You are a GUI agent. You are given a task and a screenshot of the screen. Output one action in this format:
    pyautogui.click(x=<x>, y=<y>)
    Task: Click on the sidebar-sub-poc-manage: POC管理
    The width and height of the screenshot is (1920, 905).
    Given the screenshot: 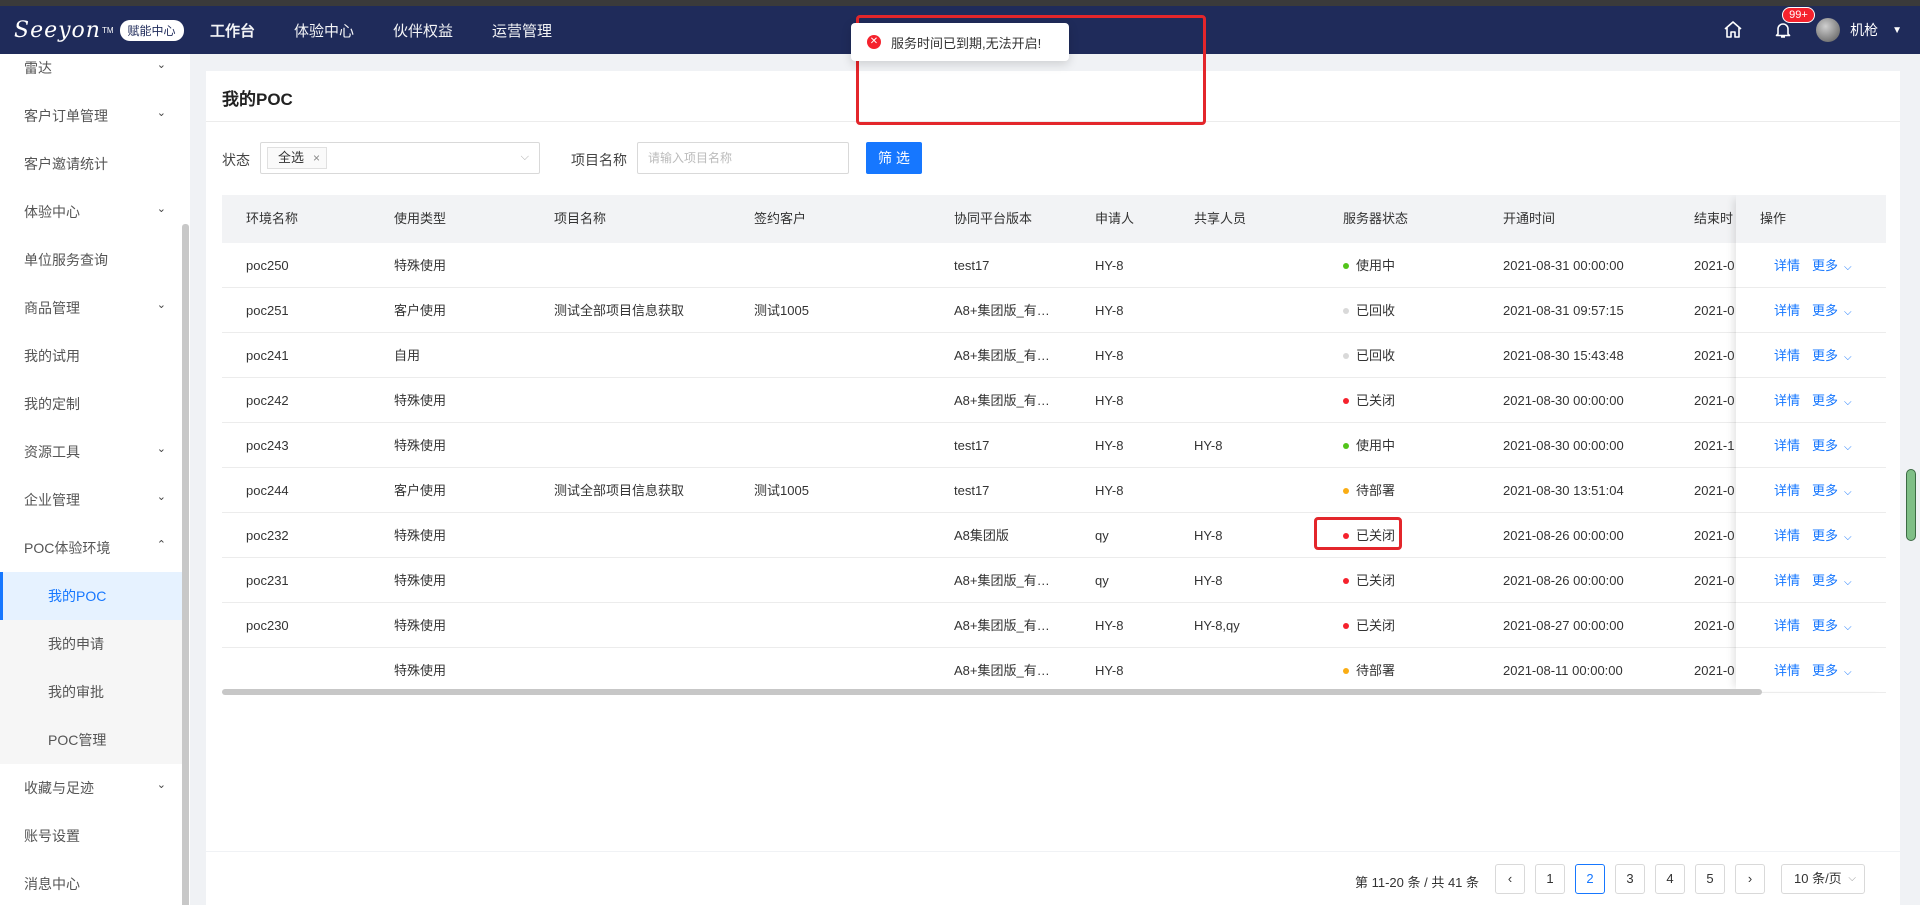 What is the action you would take?
    pyautogui.click(x=91, y=740)
    